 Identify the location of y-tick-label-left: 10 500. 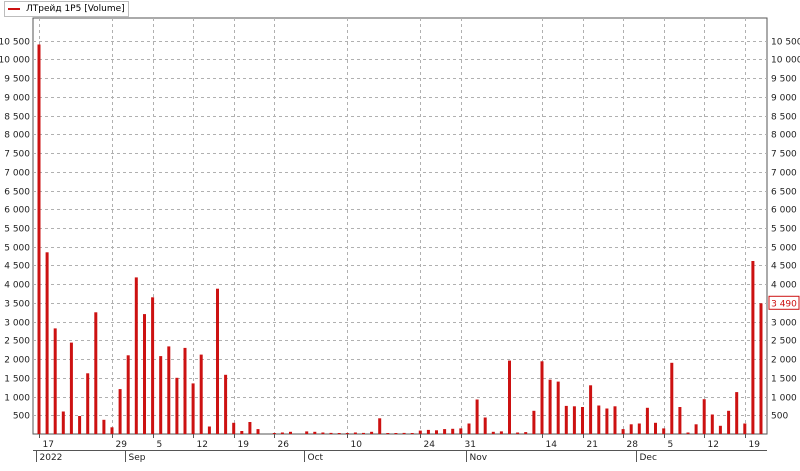
(15, 43).